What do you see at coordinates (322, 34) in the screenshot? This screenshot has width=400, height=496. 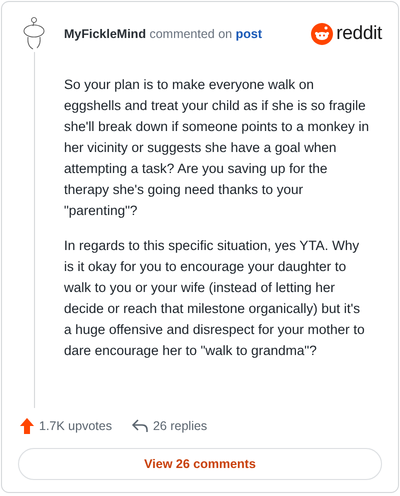 I see `alien-logo-icon` at bounding box center [322, 34].